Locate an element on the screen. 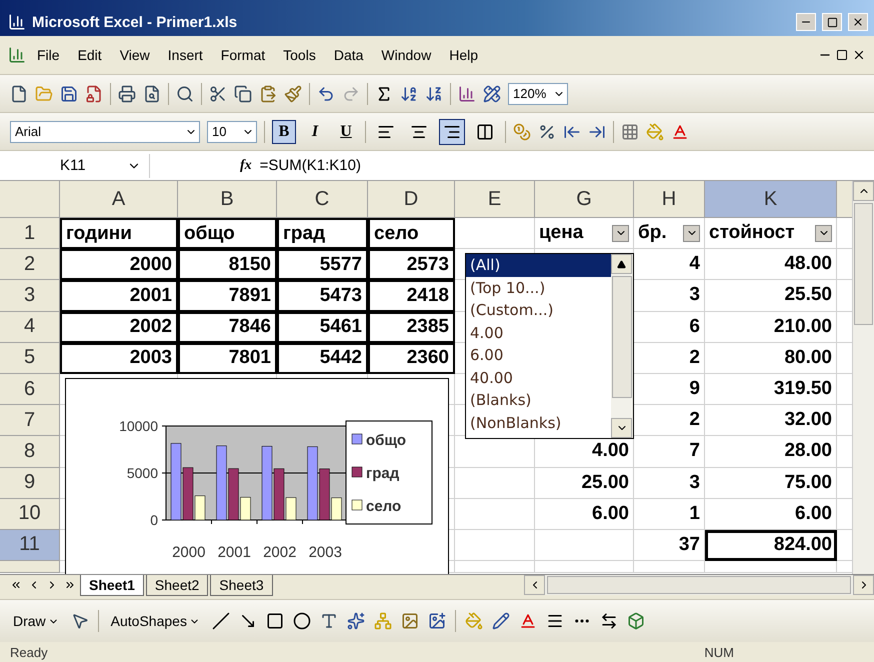 Image resolution: width=874 pixels, height=662 pixels. style-button: U is located at coordinates (346, 132).